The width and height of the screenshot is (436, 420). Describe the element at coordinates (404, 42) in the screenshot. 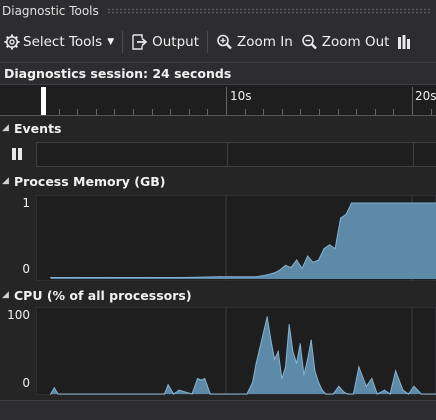

I see `reset-view-button` at that location.